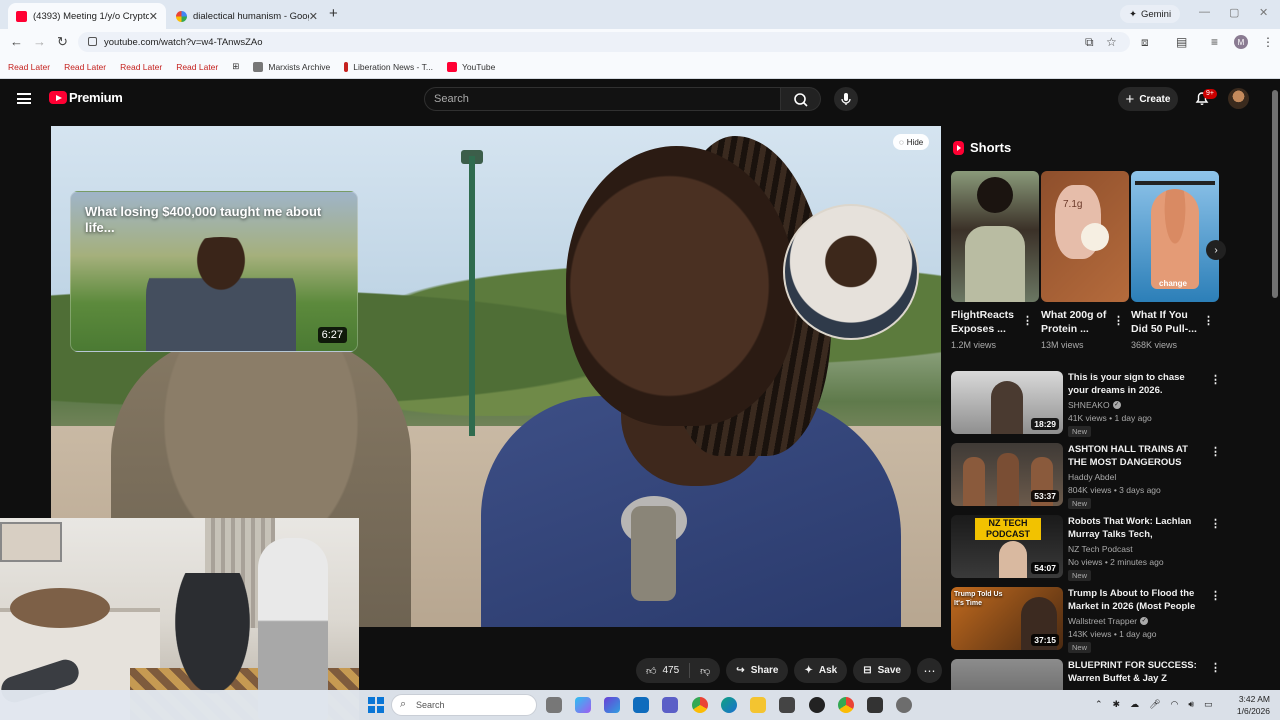  Describe the element at coordinates (58, 97) in the screenshot. I see `youtube-logo-icon` at that location.